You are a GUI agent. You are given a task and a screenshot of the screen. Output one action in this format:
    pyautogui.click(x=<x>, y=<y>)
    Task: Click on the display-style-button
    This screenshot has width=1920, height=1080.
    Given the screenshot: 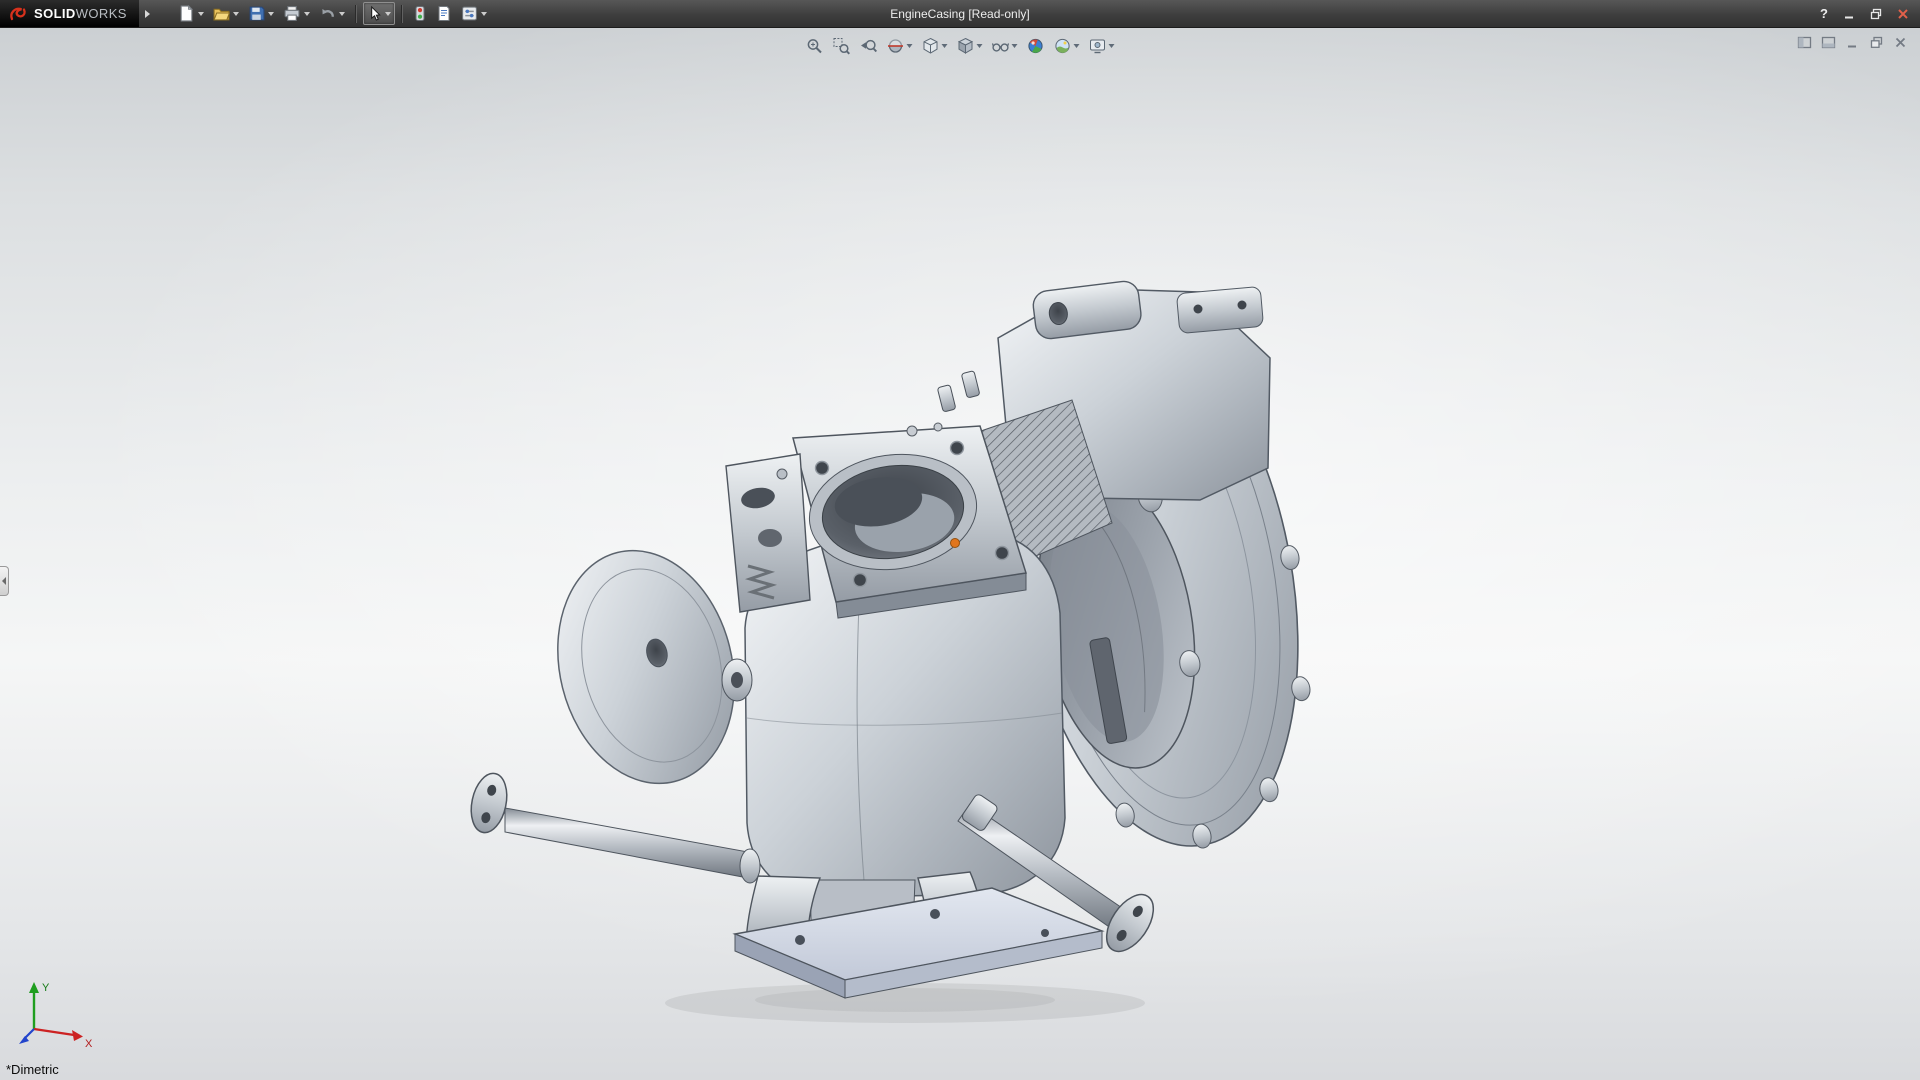 What is the action you would take?
    pyautogui.click(x=970, y=46)
    